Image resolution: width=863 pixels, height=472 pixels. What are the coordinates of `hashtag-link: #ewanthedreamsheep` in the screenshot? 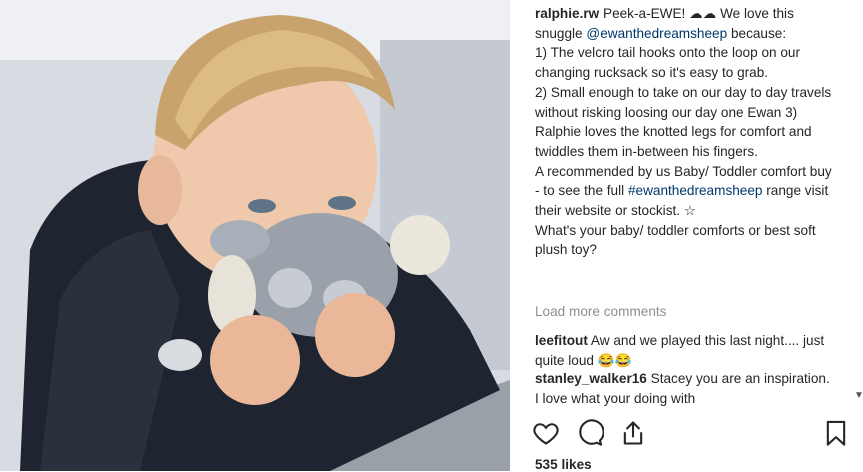 It's located at (695, 190).